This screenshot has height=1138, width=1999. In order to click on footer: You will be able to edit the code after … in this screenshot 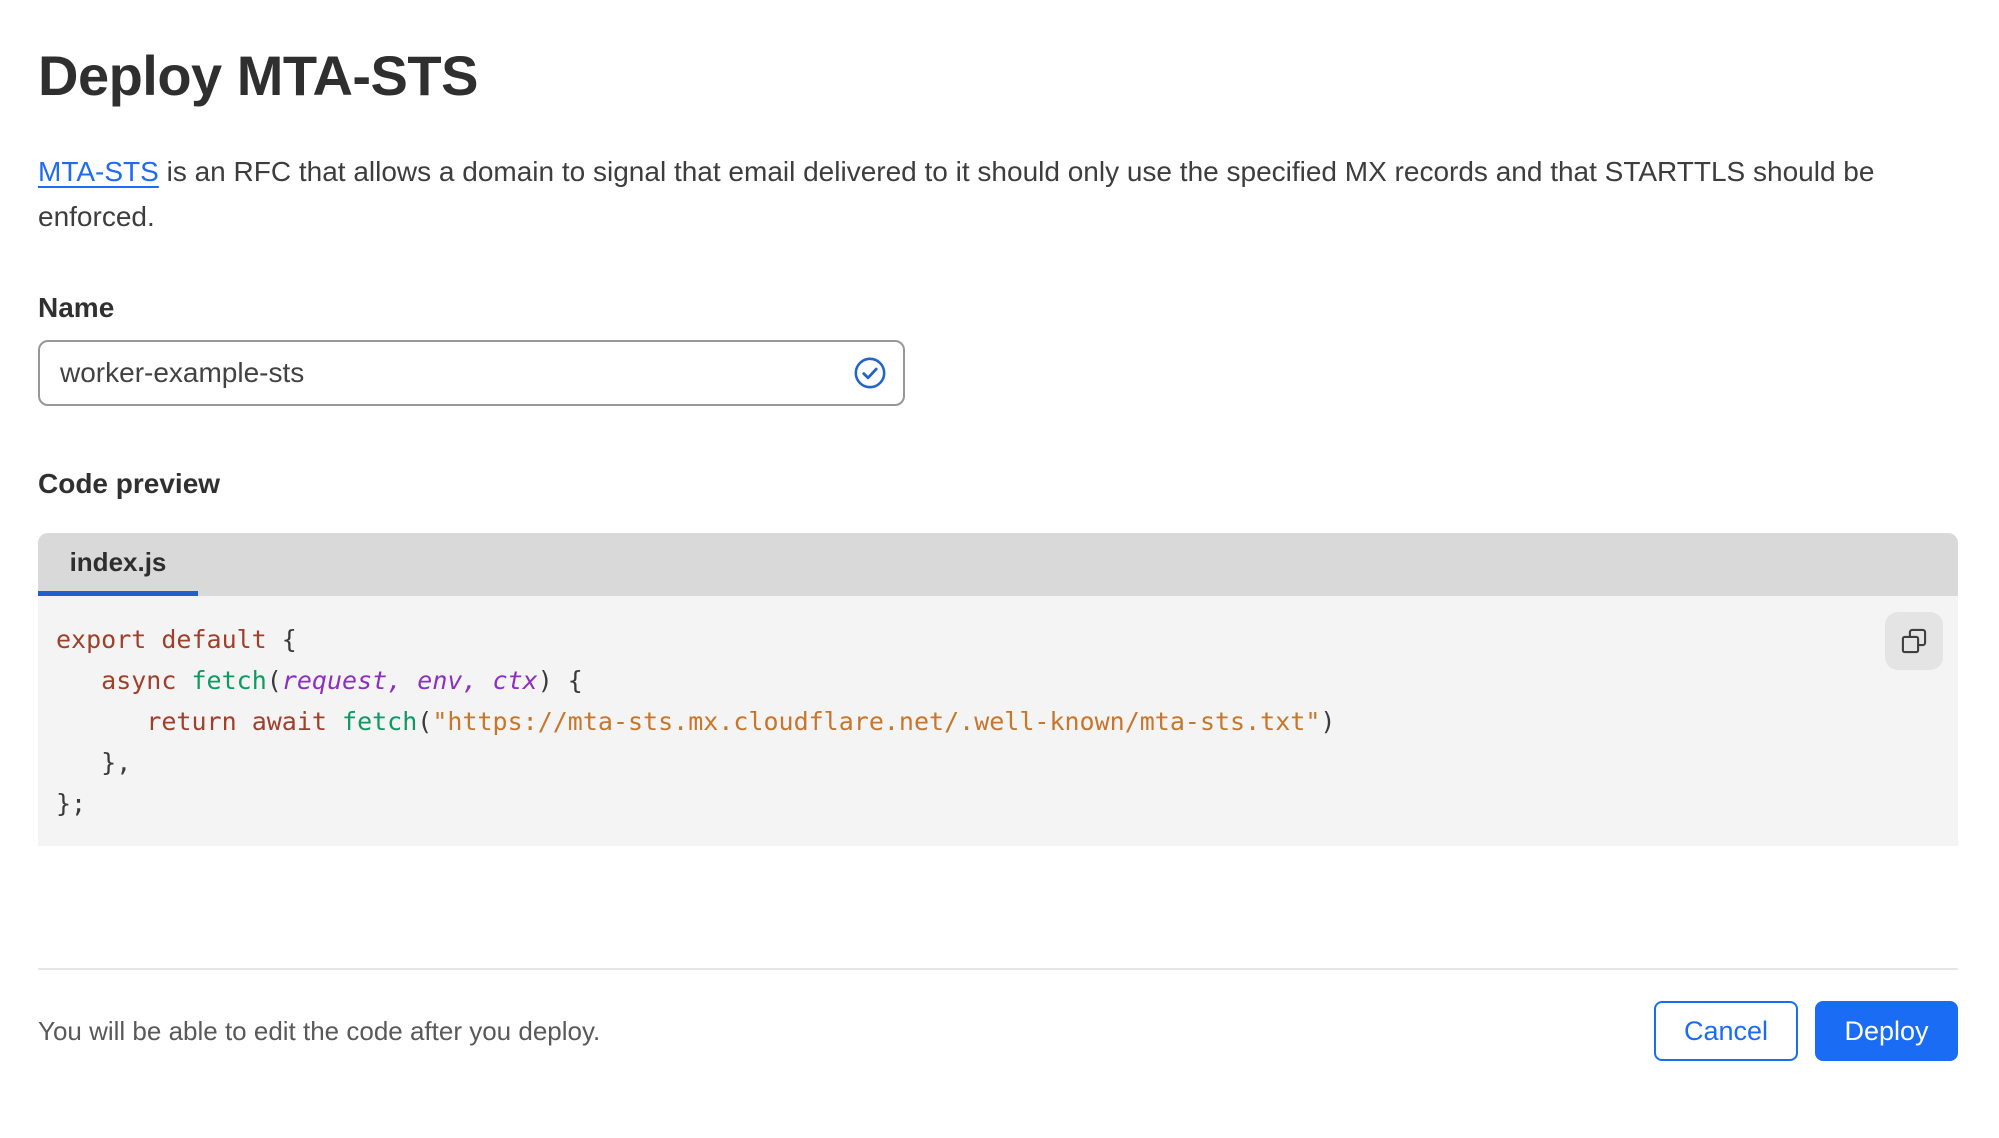, I will do `click(998, 1016)`.